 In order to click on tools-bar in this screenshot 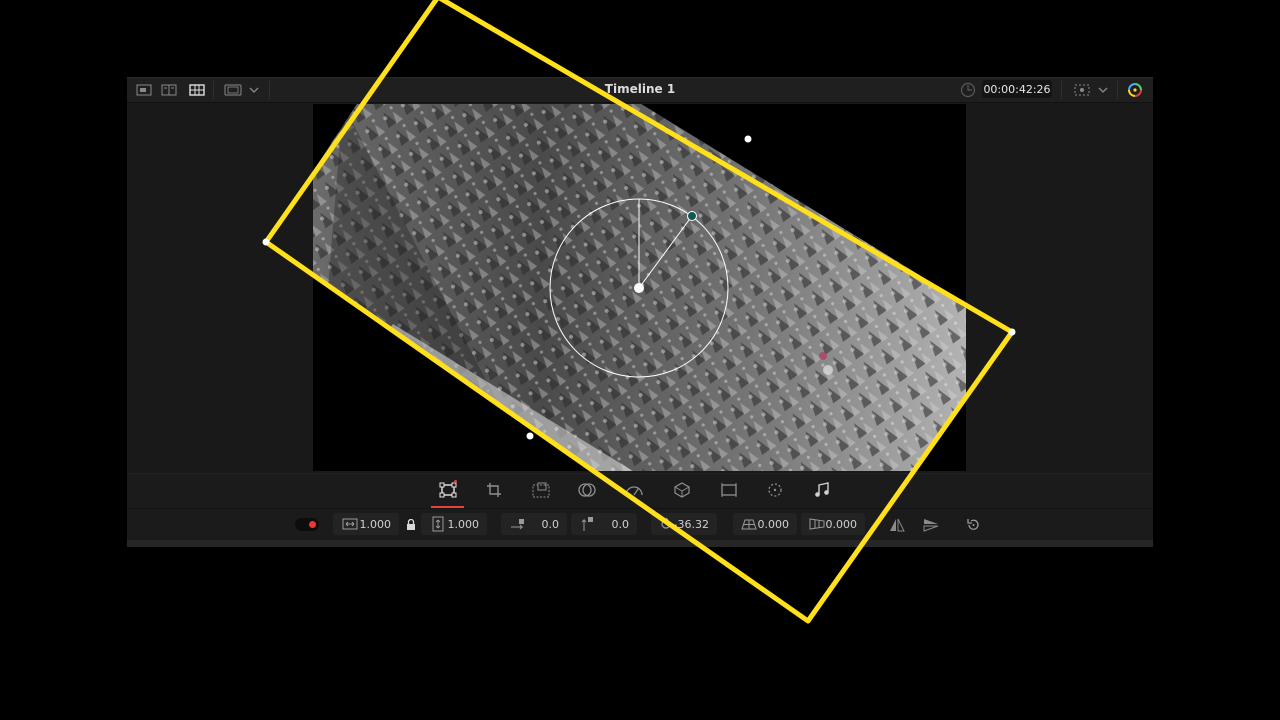, I will do `click(640, 490)`.